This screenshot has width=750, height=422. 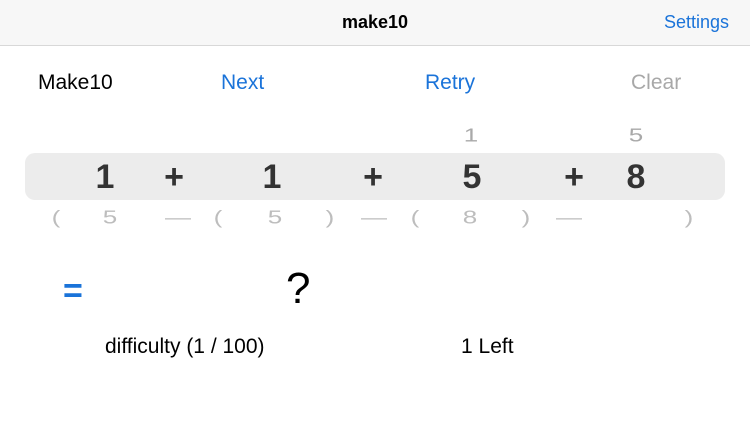 I want to click on clear-button: Clear, so click(x=656, y=83).